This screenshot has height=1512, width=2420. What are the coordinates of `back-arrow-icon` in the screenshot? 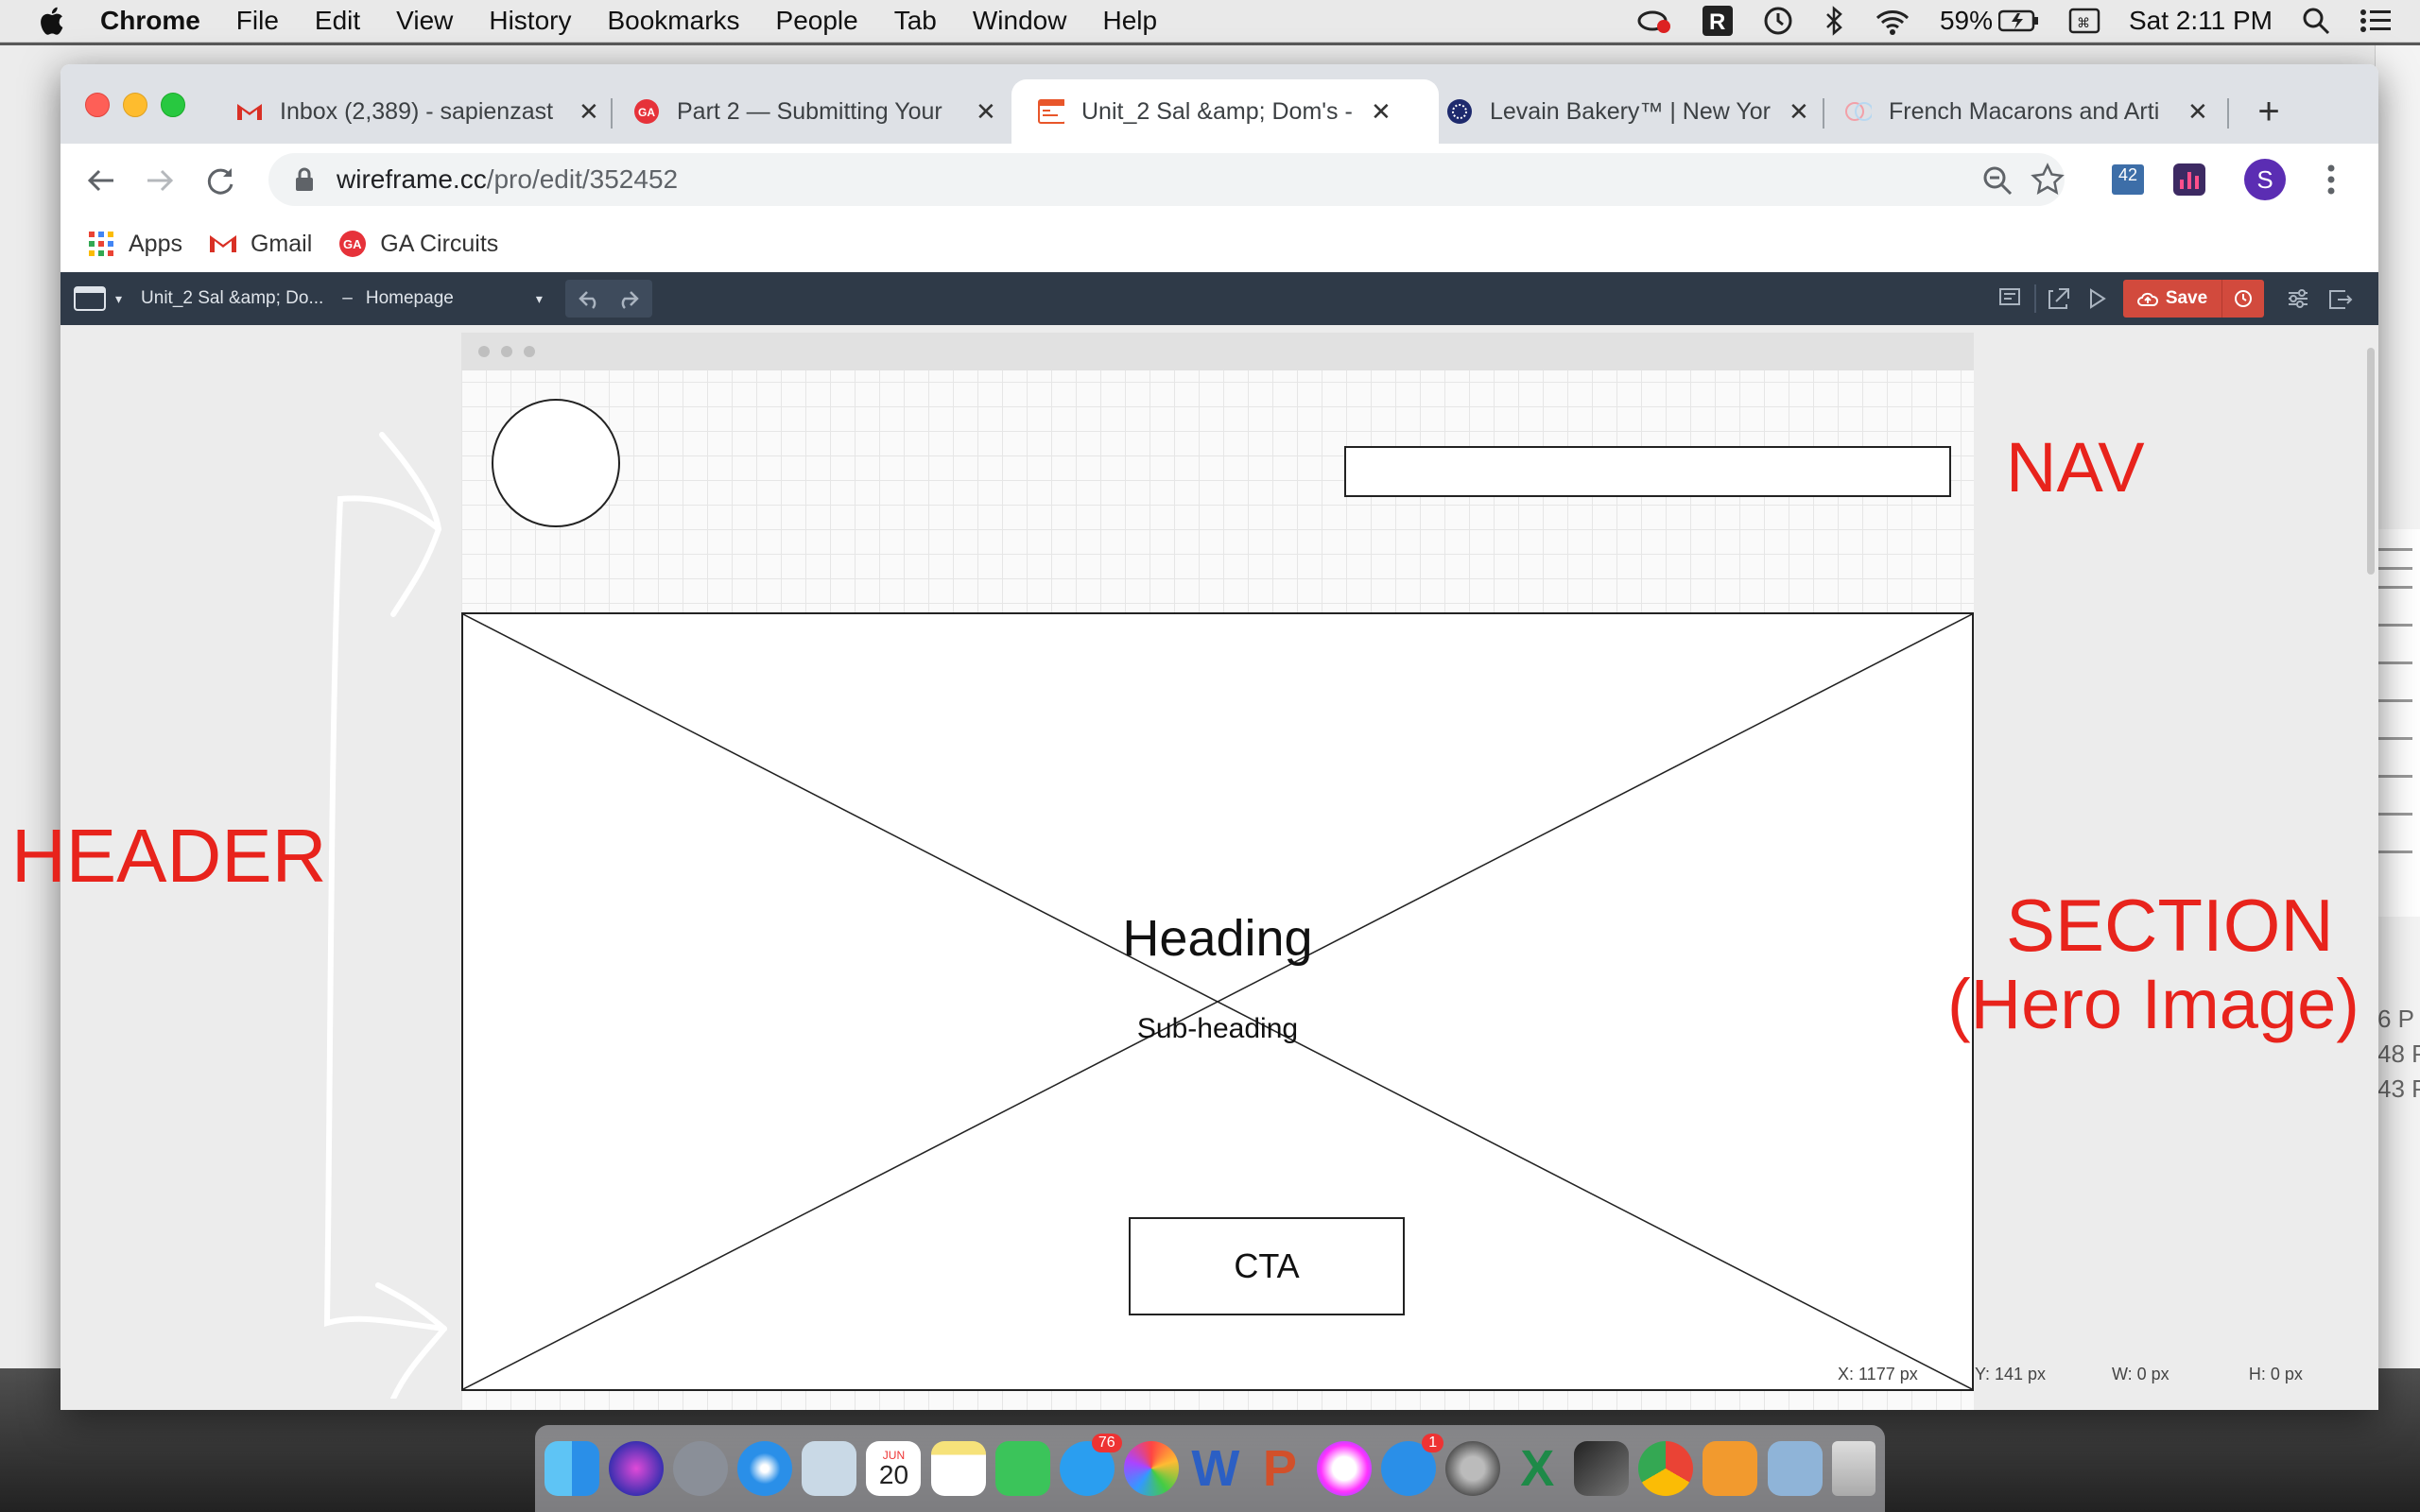 It's located at (101, 180).